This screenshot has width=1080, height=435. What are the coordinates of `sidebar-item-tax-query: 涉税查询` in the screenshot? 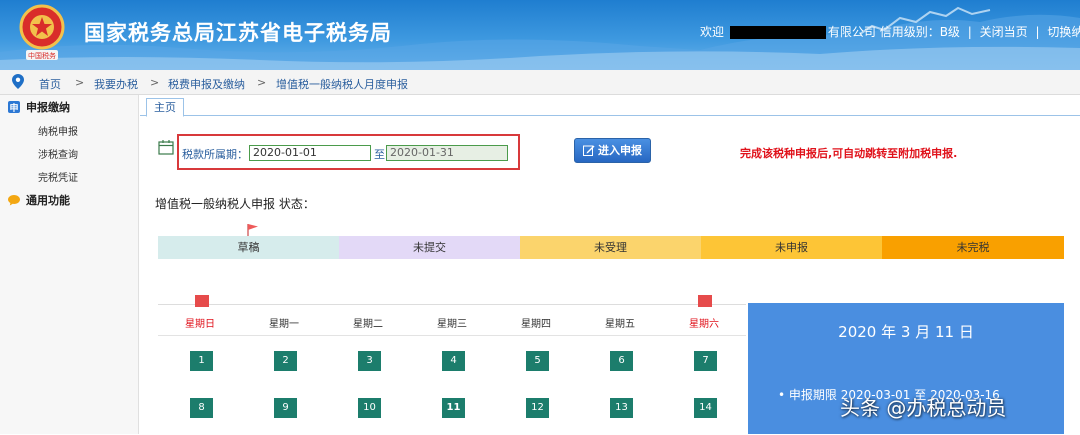 It's located at (58, 153).